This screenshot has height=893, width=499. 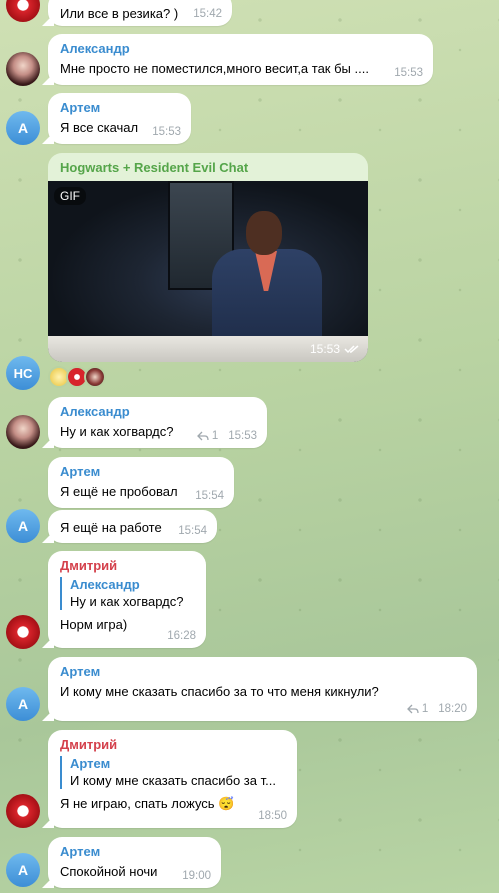 I want to click on sleeping-emoji-icon: 😴, so click(x=226, y=803).